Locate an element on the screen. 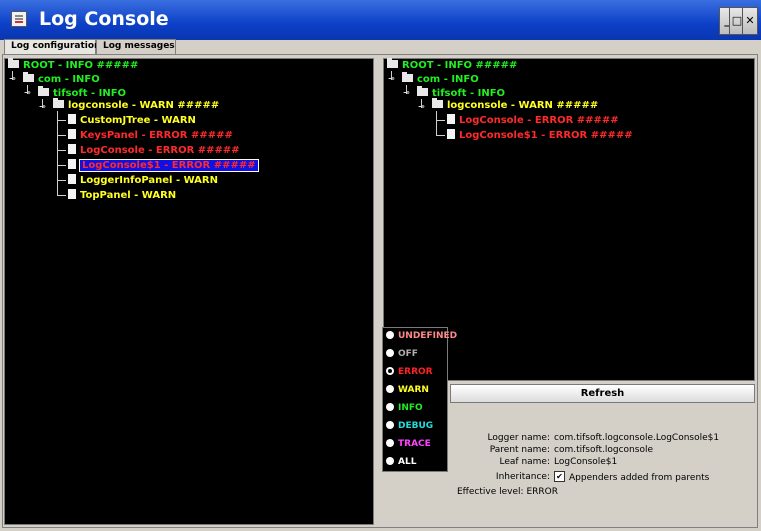  logger-name-value: com.tifsoft.logconsole.LogConsole$1 is located at coordinates (637, 438).